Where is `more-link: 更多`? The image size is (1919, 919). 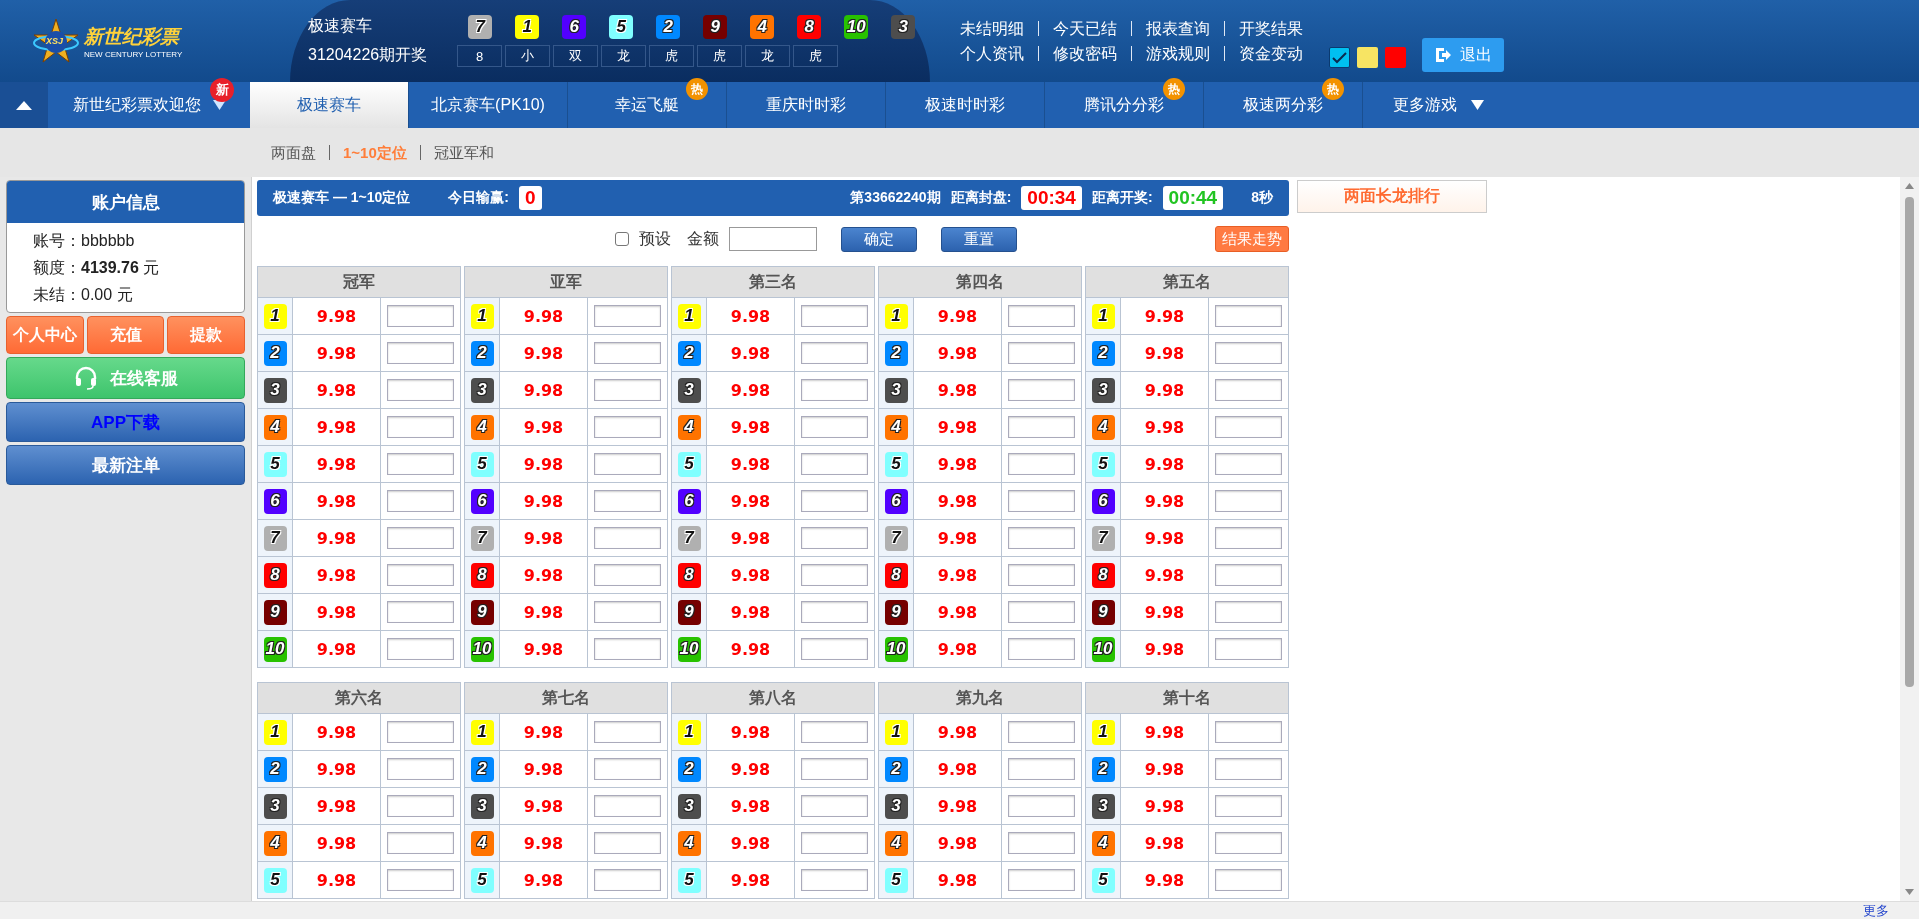 more-link: 更多 is located at coordinates (1876, 910).